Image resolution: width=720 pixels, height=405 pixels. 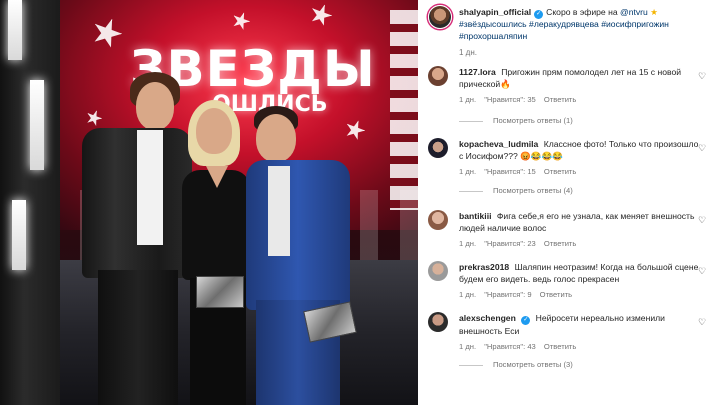 What do you see at coordinates (484, 267) in the screenshot?
I see `commenter-username: prekras2018` at bounding box center [484, 267].